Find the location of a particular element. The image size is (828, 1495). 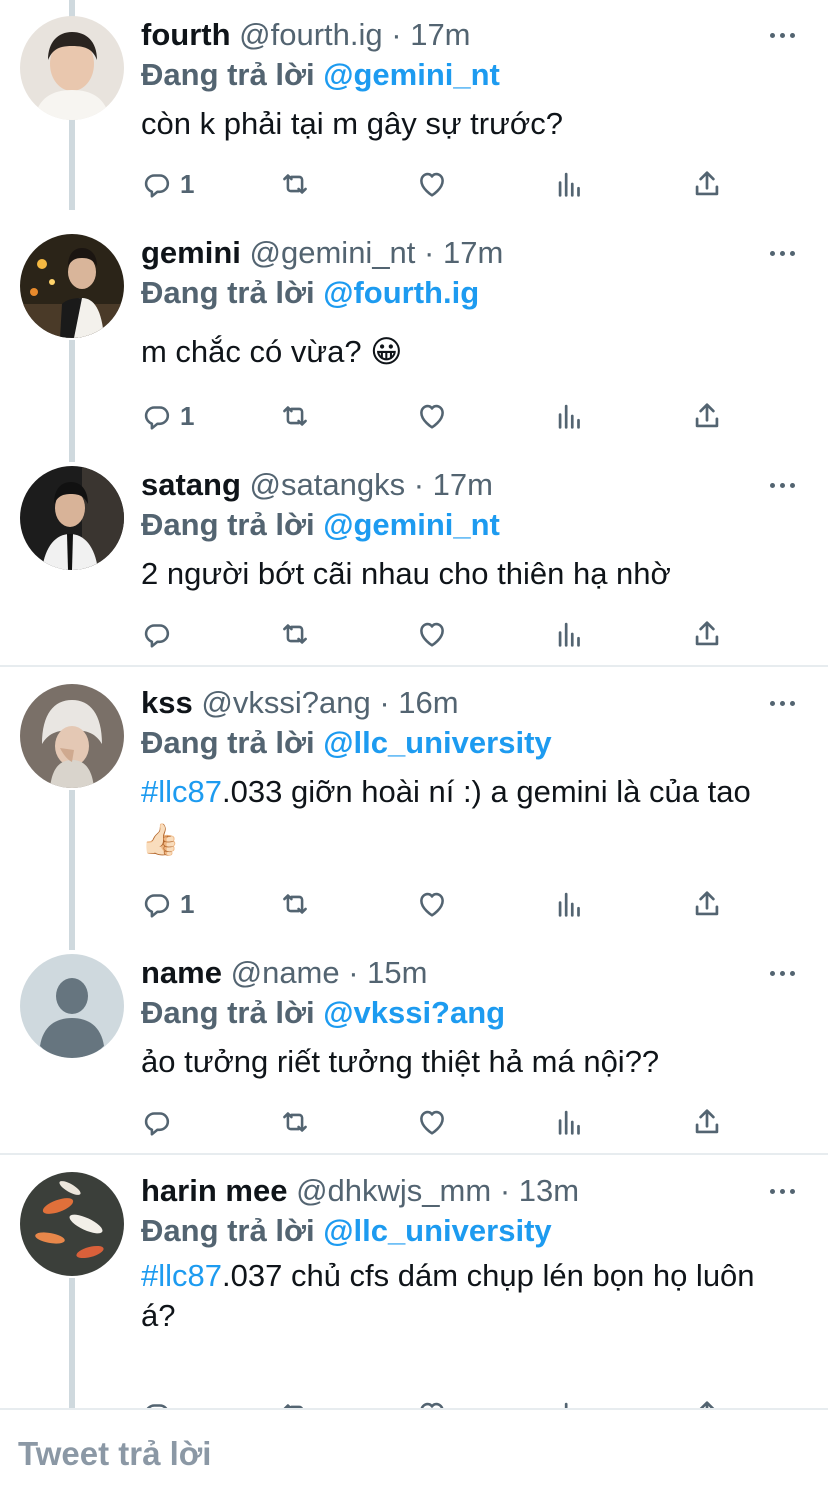

display-name: satang is located at coordinates (191, 484).